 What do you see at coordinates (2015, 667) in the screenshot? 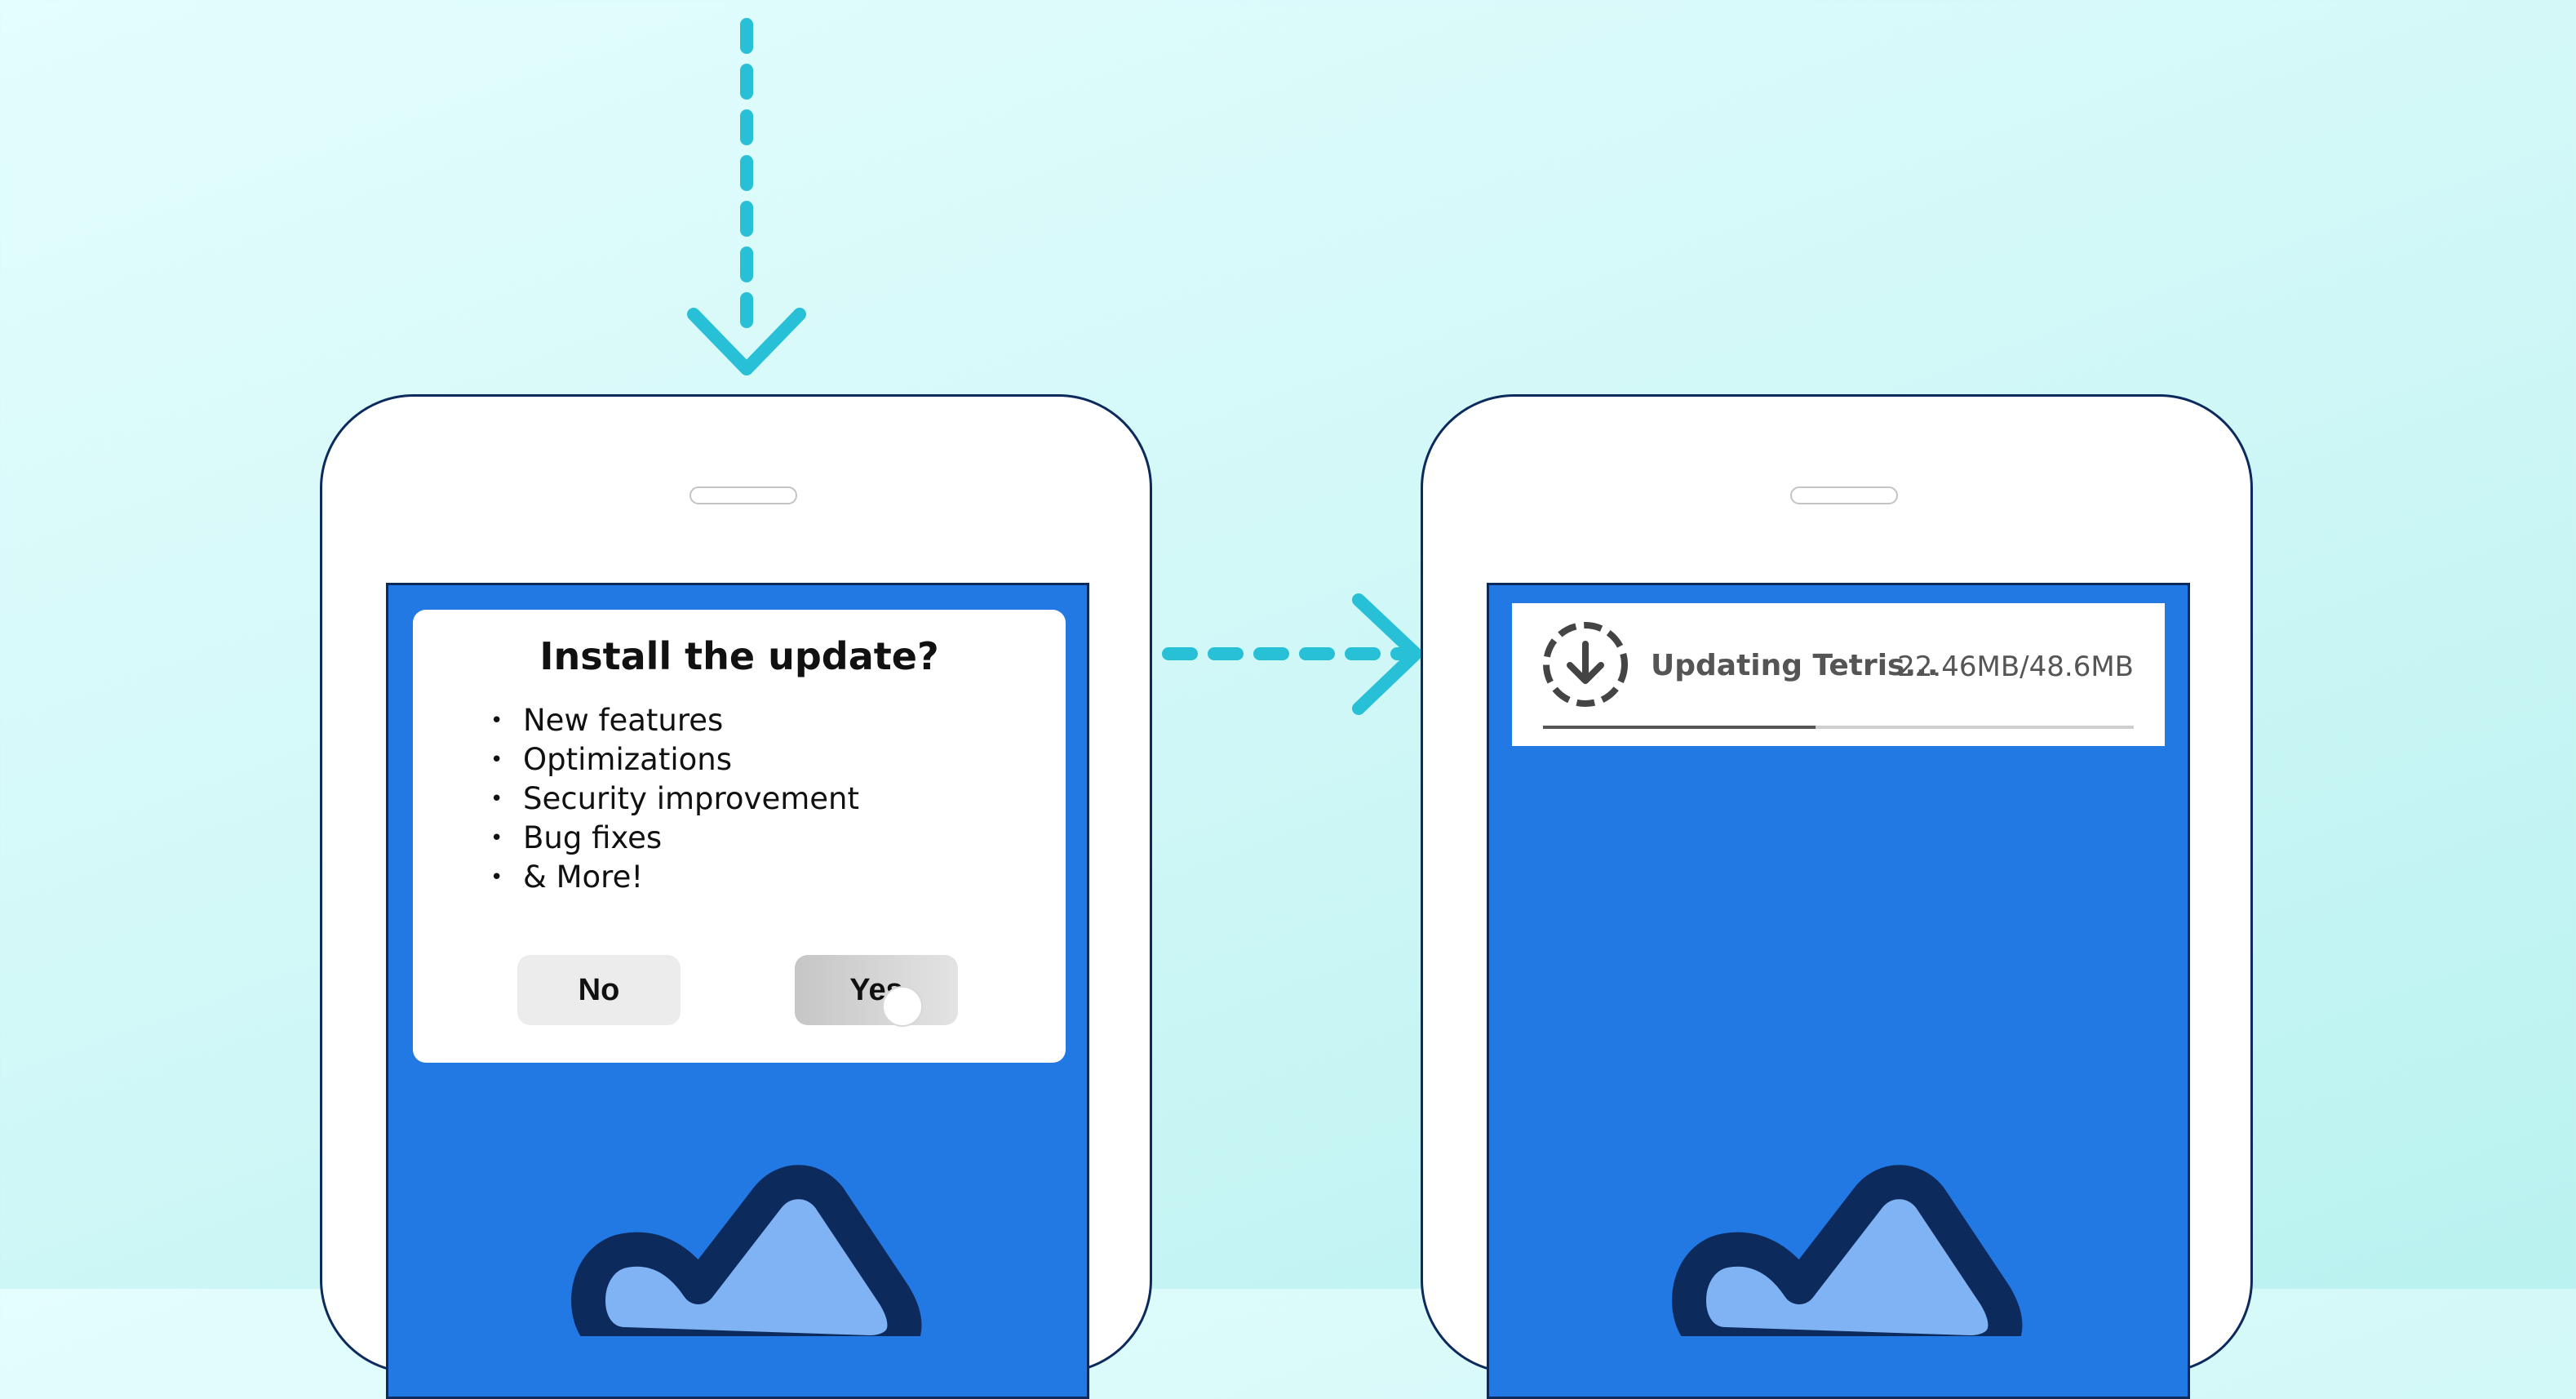
I see `download-size: 22.46MB/48.6MB` at bounding box center [2015, 667].